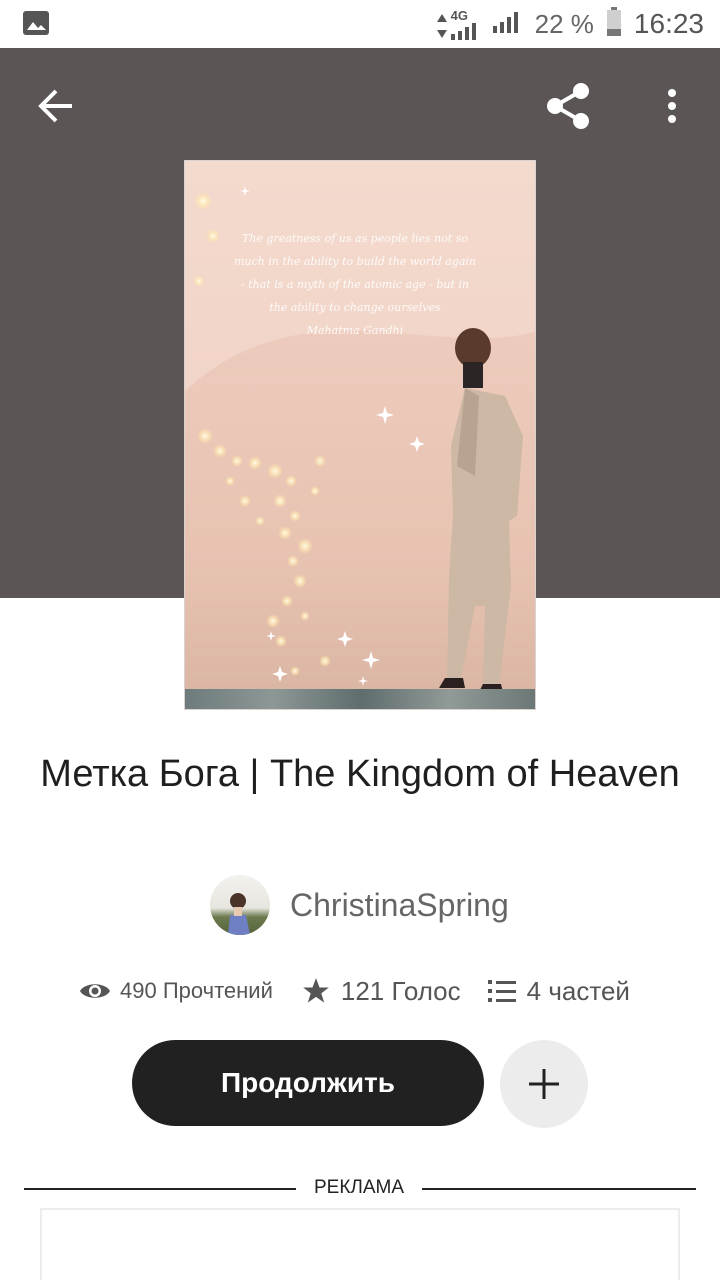 Image resolution: width=720 pixels, height=1280 pixels. What do you see at coordinates (564, 23) in the screenshot?
I see `battery-level: 22 %` at bounding box center [564, 23].